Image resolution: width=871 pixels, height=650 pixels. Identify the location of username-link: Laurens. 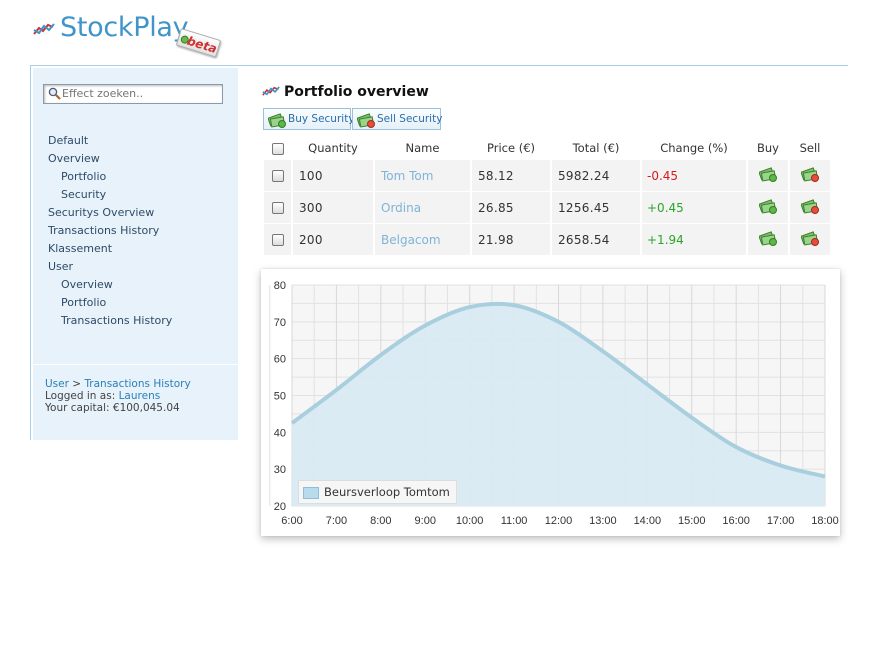
(140, 396).